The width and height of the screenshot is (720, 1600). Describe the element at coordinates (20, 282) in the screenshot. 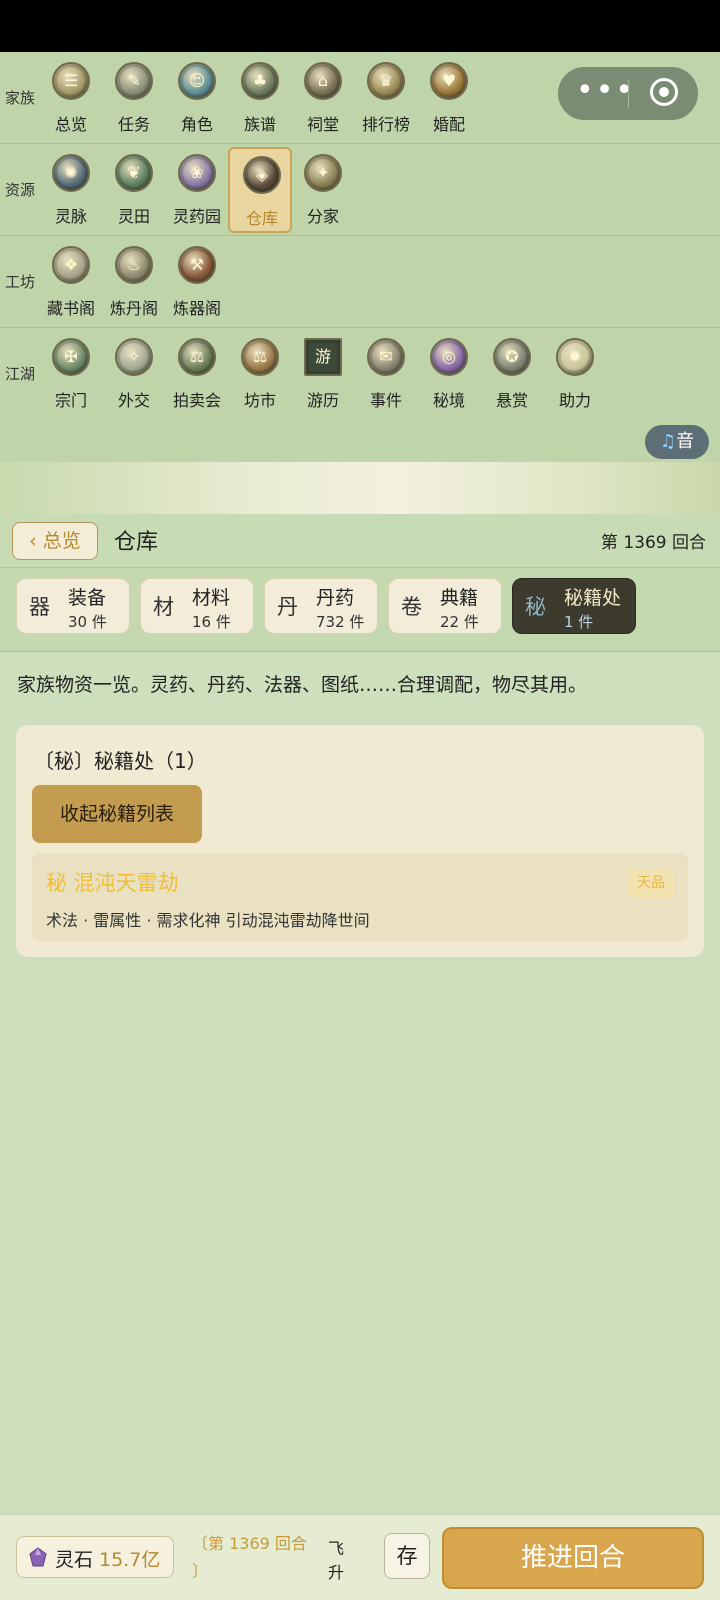

I see `nav-row-label: 工坊` at that location.